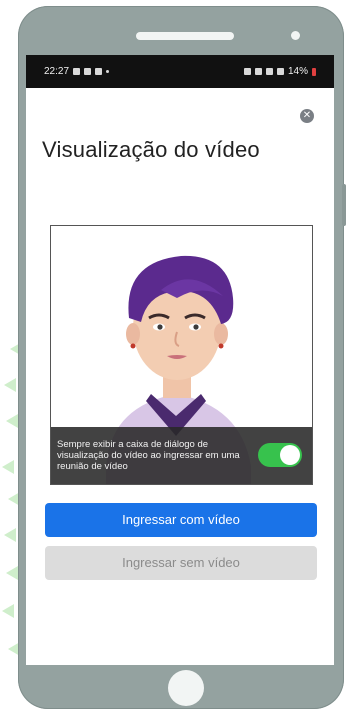 This screenshot has height=713, width=346. I want to click on join-with-video-button: Ingressar com vídeo, so click(181, 520).